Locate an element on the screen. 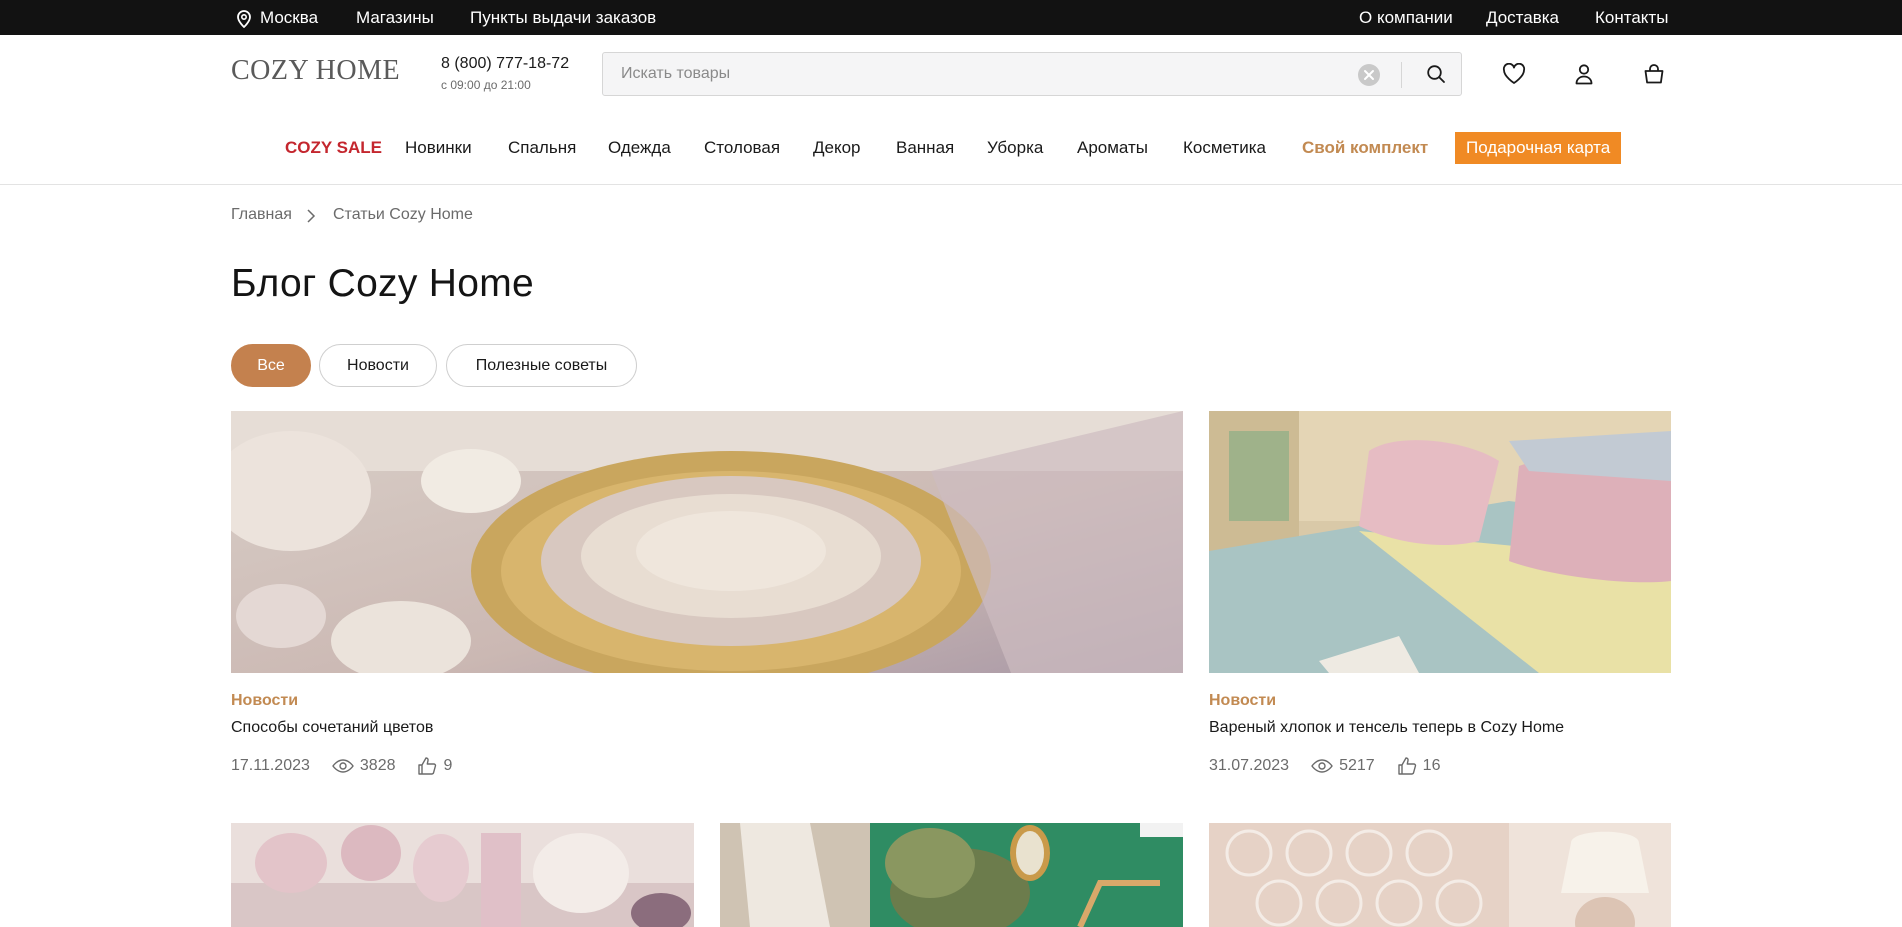  views-count: 5217 is located at coordinates (1357, 765).